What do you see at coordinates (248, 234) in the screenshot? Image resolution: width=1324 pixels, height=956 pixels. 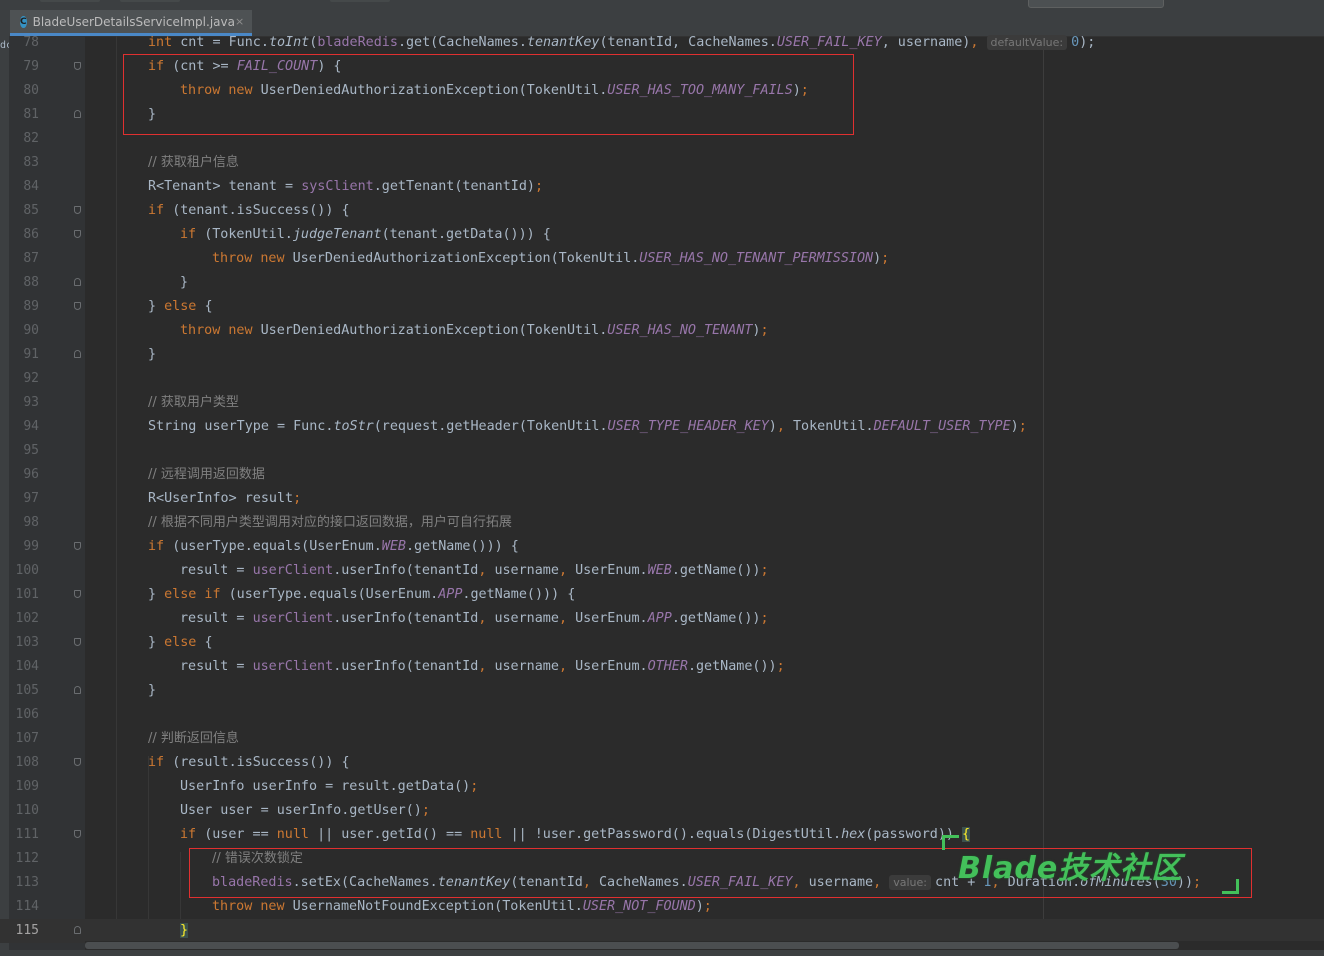 I see `code-token: (TokenUtil.` at bounding box center [248, 234].